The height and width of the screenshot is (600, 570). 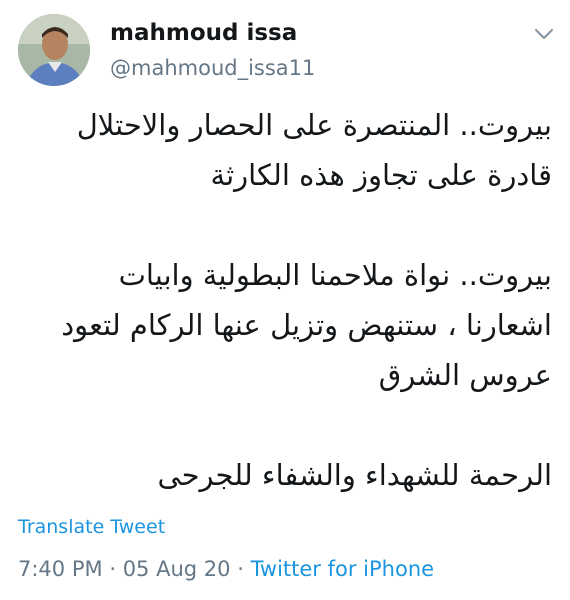 I want to click on user-handle: @mahmoud_issa11, so click(x=212, y=68).